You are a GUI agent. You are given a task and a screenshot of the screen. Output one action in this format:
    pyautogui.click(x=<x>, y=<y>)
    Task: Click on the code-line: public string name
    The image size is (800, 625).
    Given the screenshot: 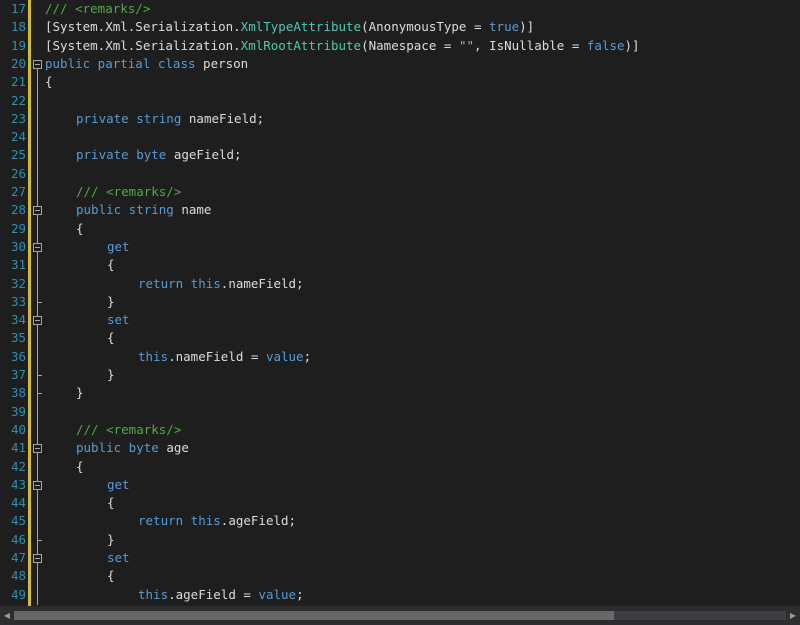 What is the action you would take?
    pyautogui.click(x=143, y=210)
    